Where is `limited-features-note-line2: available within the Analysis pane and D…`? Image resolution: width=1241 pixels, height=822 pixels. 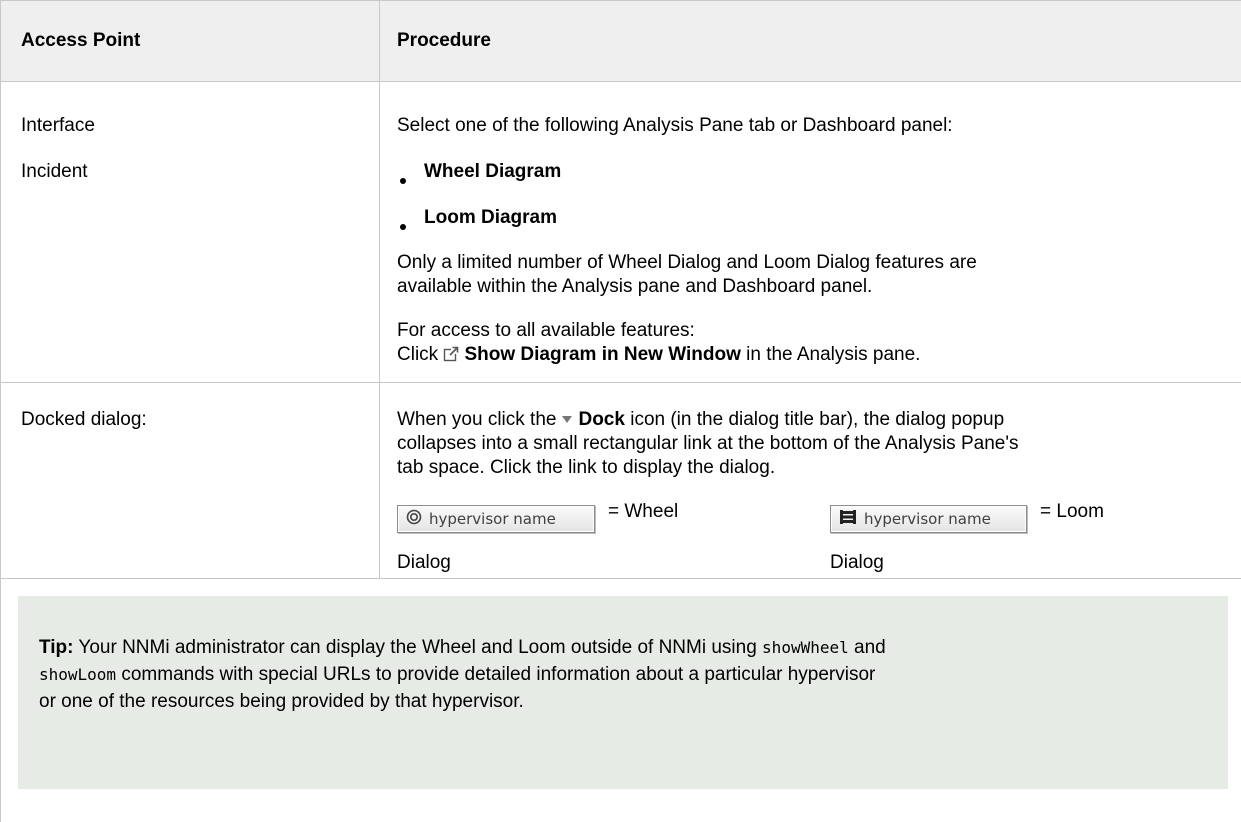 limited-features-note-line2: available within the Analysis pane and D… is located at coordinates (635, 286).